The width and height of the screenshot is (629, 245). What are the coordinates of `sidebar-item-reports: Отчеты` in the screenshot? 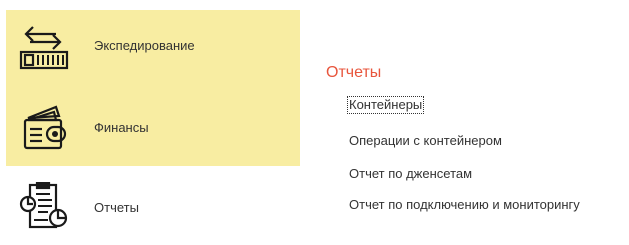 It's located at (153, 207).